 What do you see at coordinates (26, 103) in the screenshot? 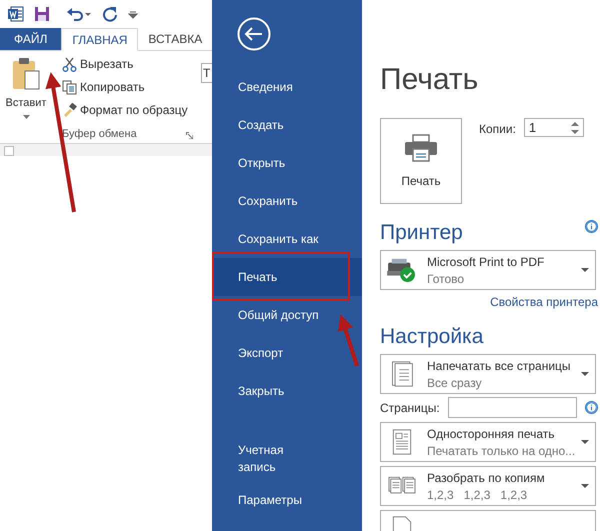
I see `paste-label: Вставит` at bounding box center [26, 103].